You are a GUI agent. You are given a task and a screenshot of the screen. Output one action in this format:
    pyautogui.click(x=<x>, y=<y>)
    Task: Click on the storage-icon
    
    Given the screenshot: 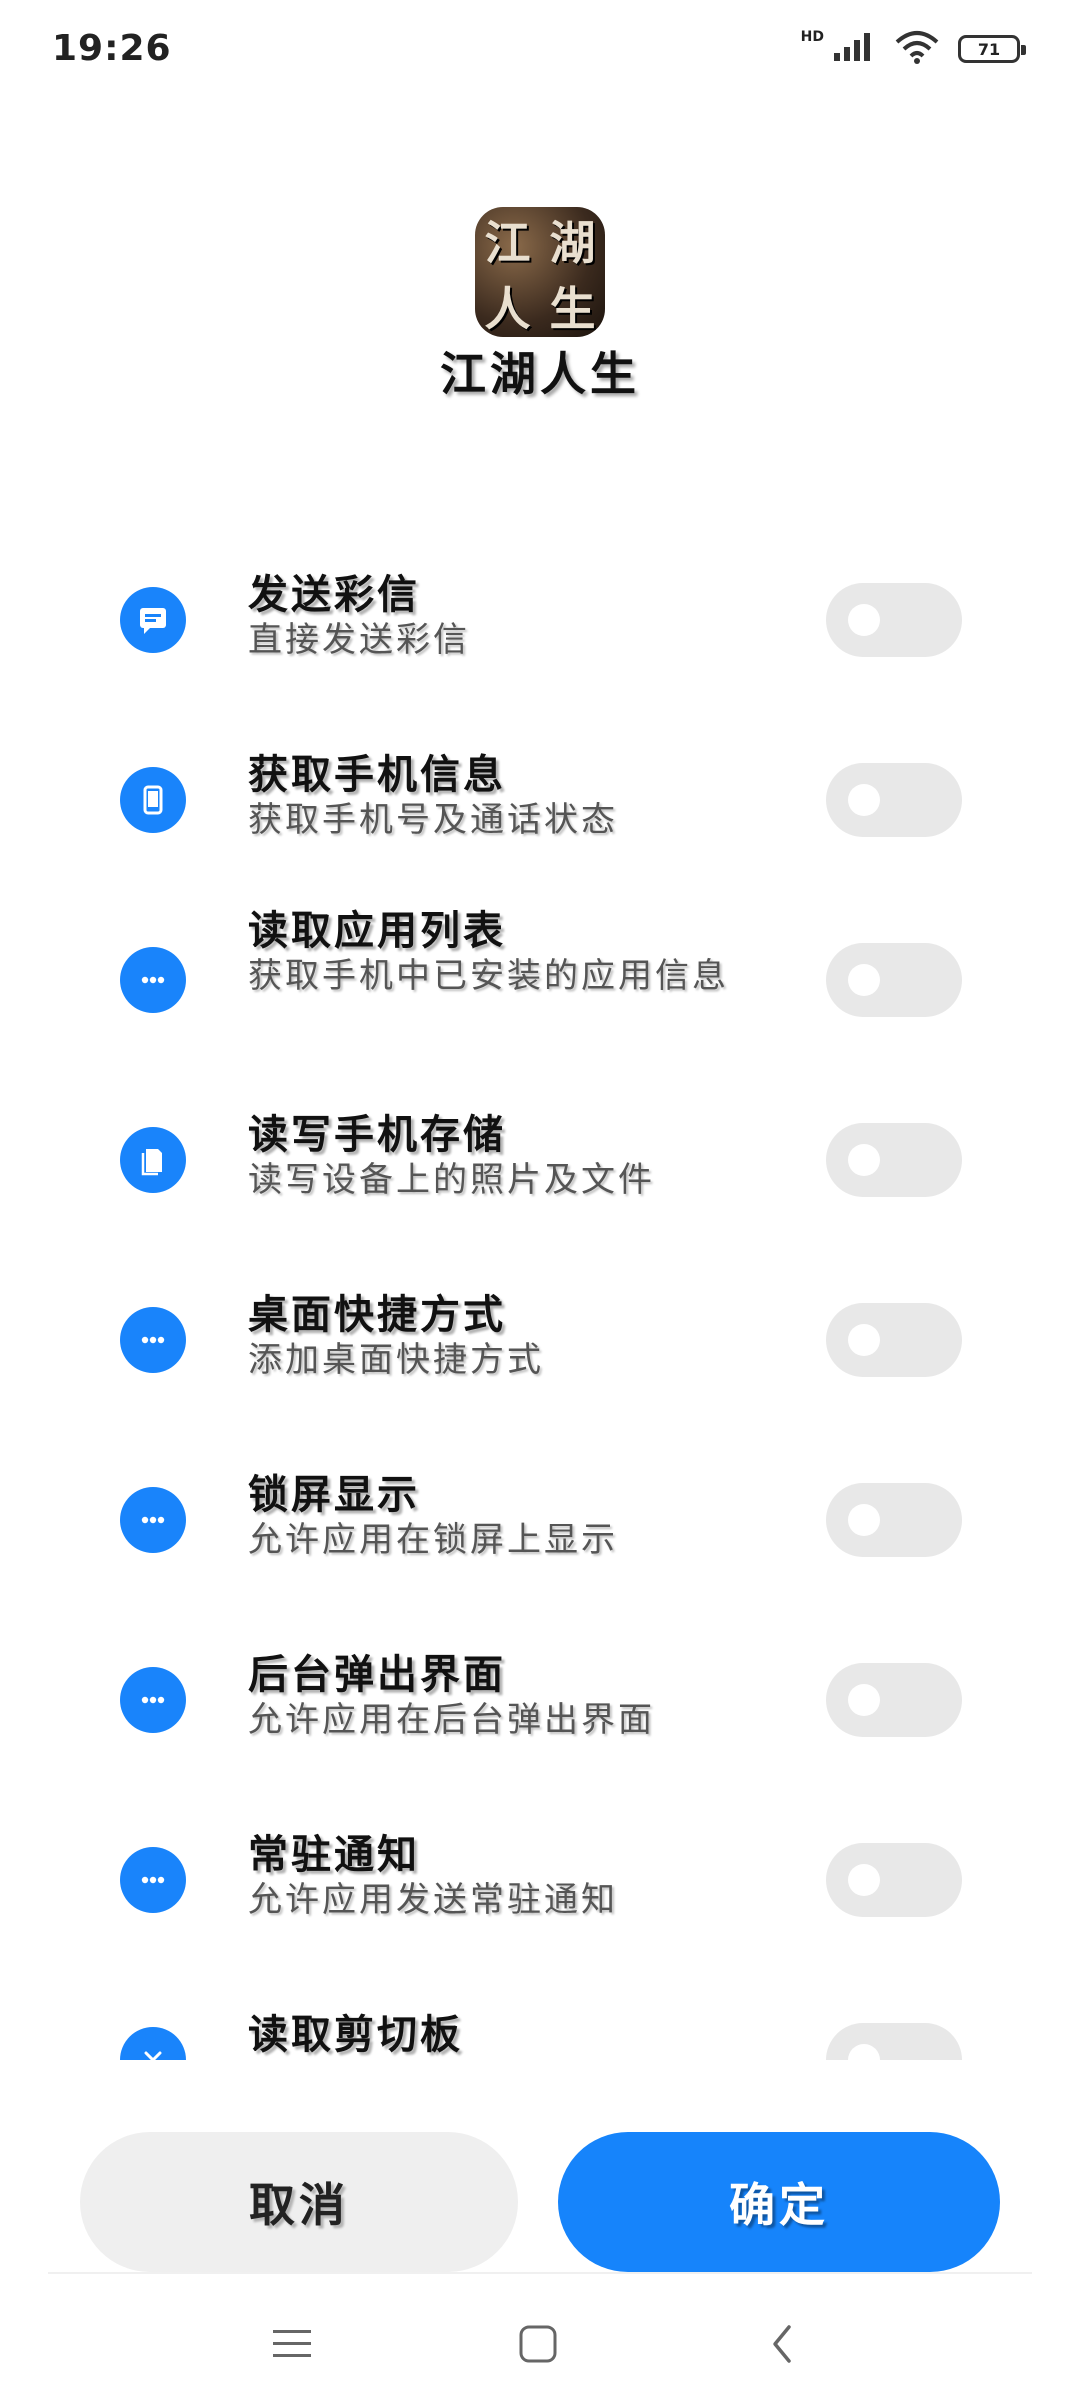 What is the action you would take?
    pyautogui.click(x=153, y=1160)
    